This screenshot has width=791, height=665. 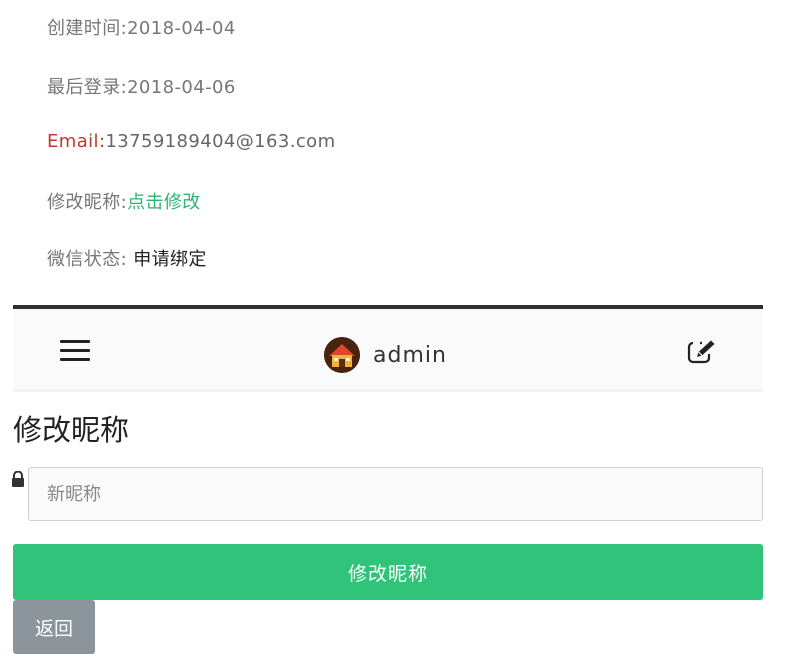 I want to click on user-info: admin, so click(x=385, y=355).